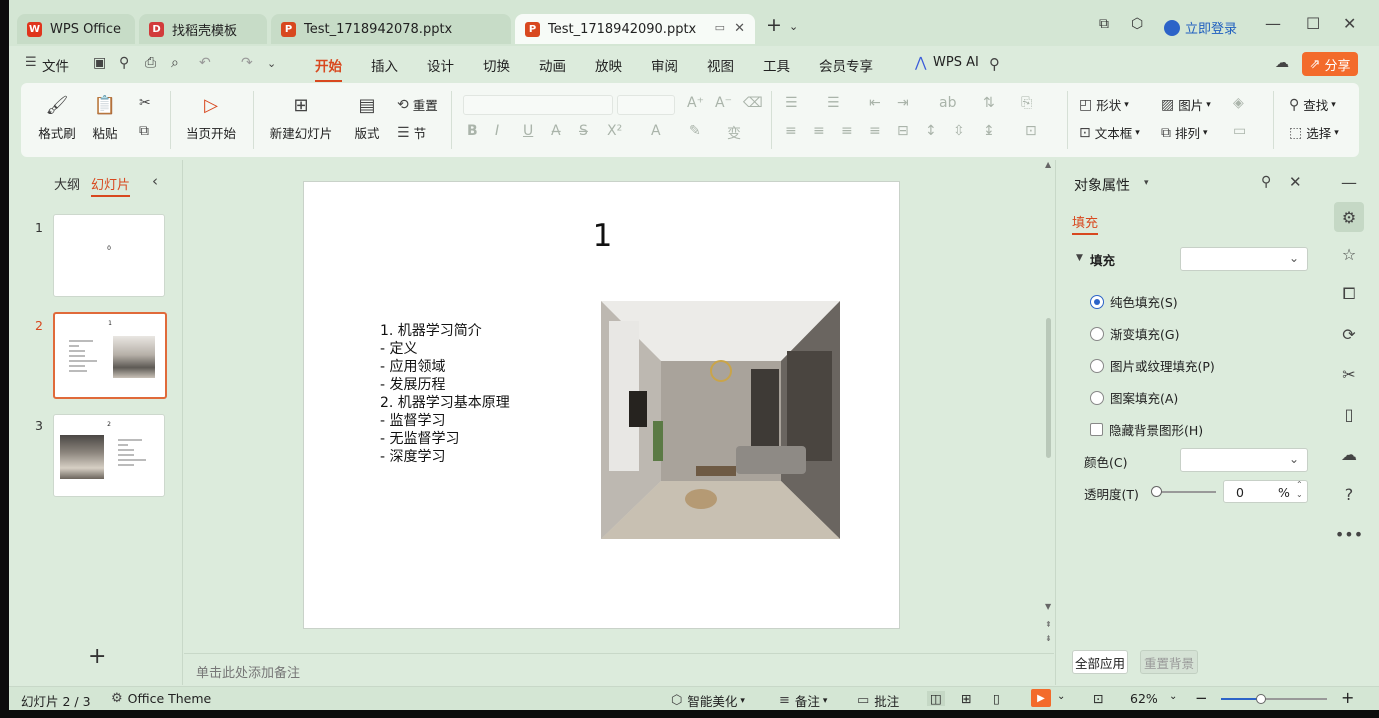 The width and height of the screenshot is (1379, 718). I want to click on tab-file-2: P Test_1718942090.pptx ▭ ✕, so click(635, 29).